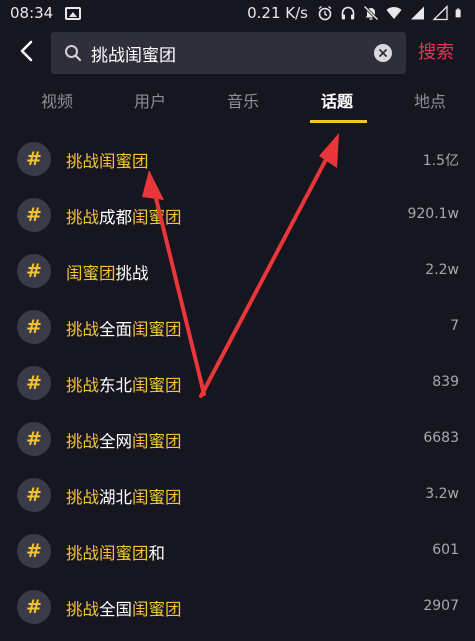 This screenshot has width=475, height=641. What do you see at coordinates (394, 13) in the screenshot?
I see `wifi-icon` at bounding box center [394, 13].